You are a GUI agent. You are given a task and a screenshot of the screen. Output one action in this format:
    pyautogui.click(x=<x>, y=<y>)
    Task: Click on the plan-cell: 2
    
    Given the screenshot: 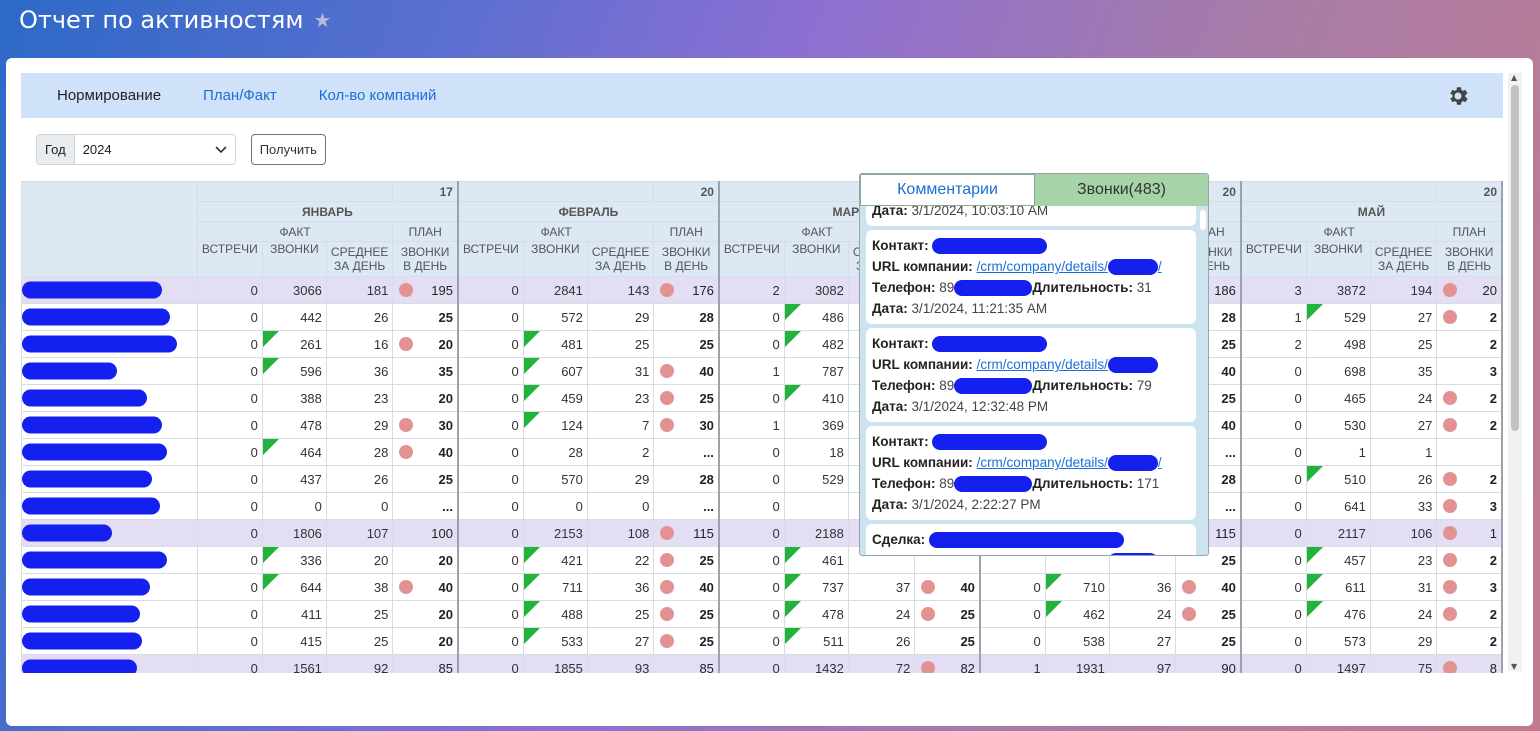 What is the action you would take?
    pyautogui.click(x=1469, y=317)
    